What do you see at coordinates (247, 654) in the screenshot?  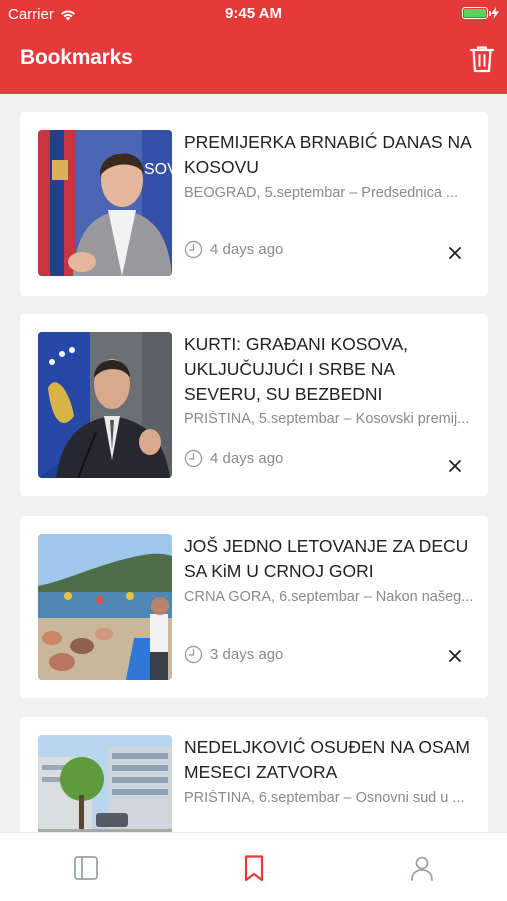 I see `time-ago-label: 3 days ago` at bounding box center [247, 654].